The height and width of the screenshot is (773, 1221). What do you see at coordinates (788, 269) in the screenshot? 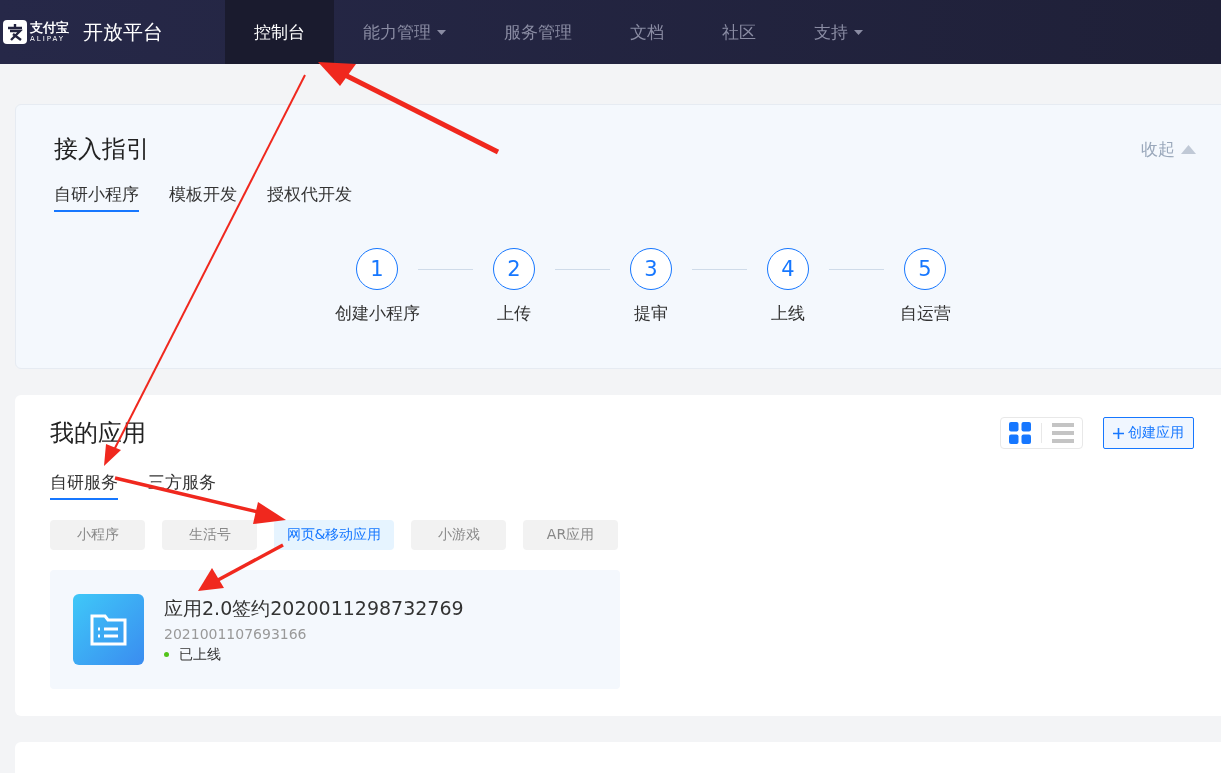
I see `step-number: 4` at bounding box center [788, 269].